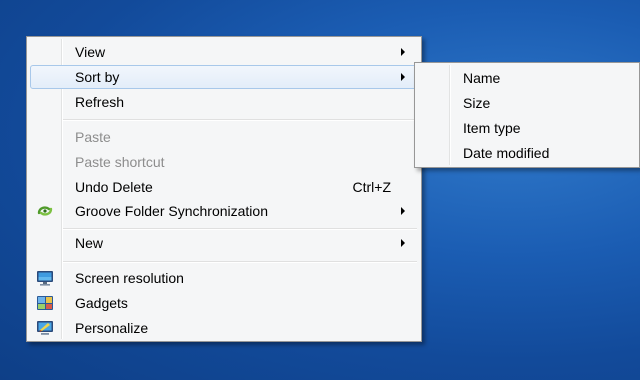  I want to click on menu-item-label: Sort by, so click(97, 77).